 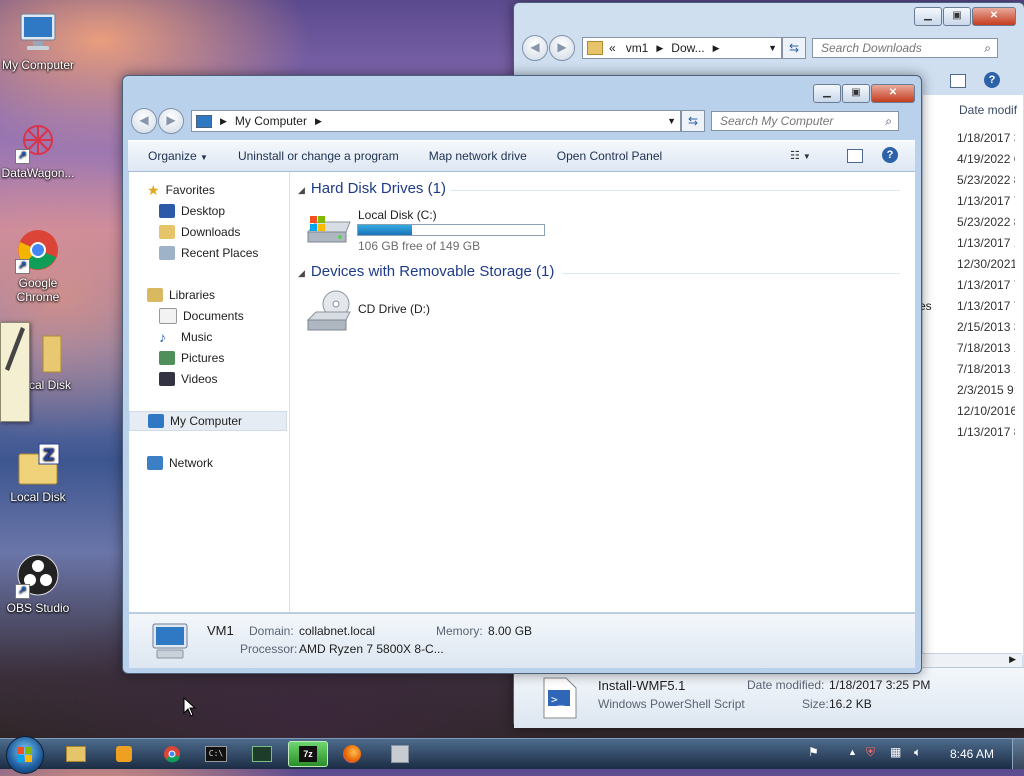 What do you see at coordinates (38, 584) in the screenshot?
I see `desktop-icon-obs-studio: ↗ OBS Studio` at bounding box center [38, 584].